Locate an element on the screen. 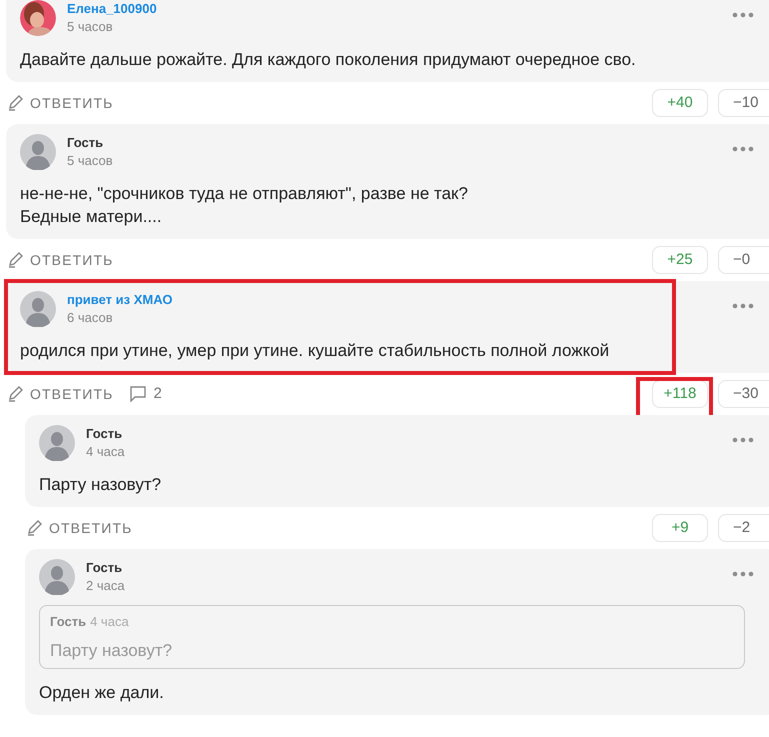  upvote-button: +40 is located at coordinates (680, 103).